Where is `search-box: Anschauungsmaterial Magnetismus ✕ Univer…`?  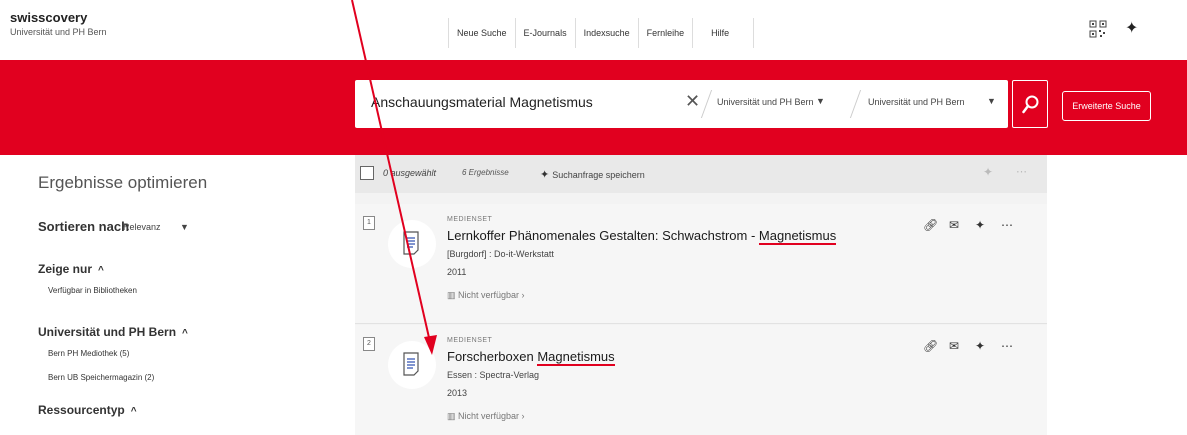
search-box: Anschauungsmaterial Magnetismus ✕ Univer… is located at coordinates (681, 104).